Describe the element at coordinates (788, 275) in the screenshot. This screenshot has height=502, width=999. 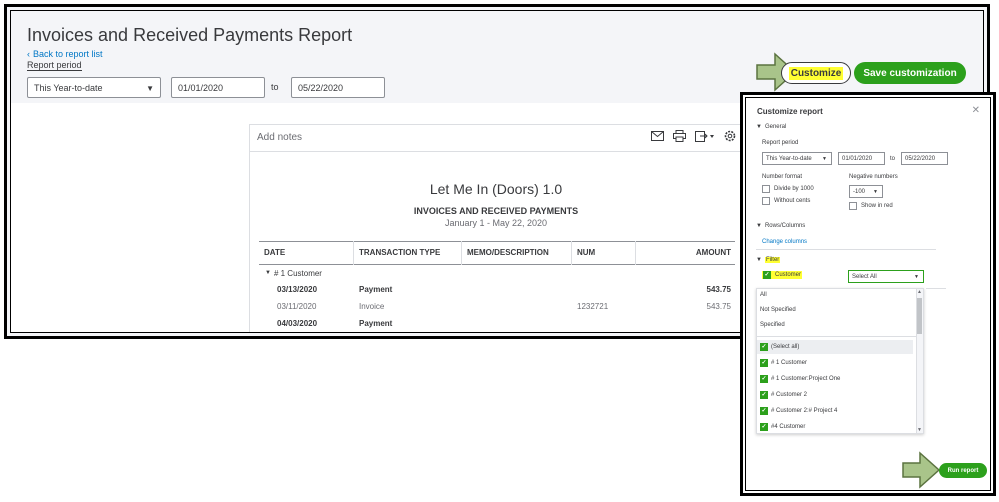
I see `customer-filter-label: Customer` at that location.